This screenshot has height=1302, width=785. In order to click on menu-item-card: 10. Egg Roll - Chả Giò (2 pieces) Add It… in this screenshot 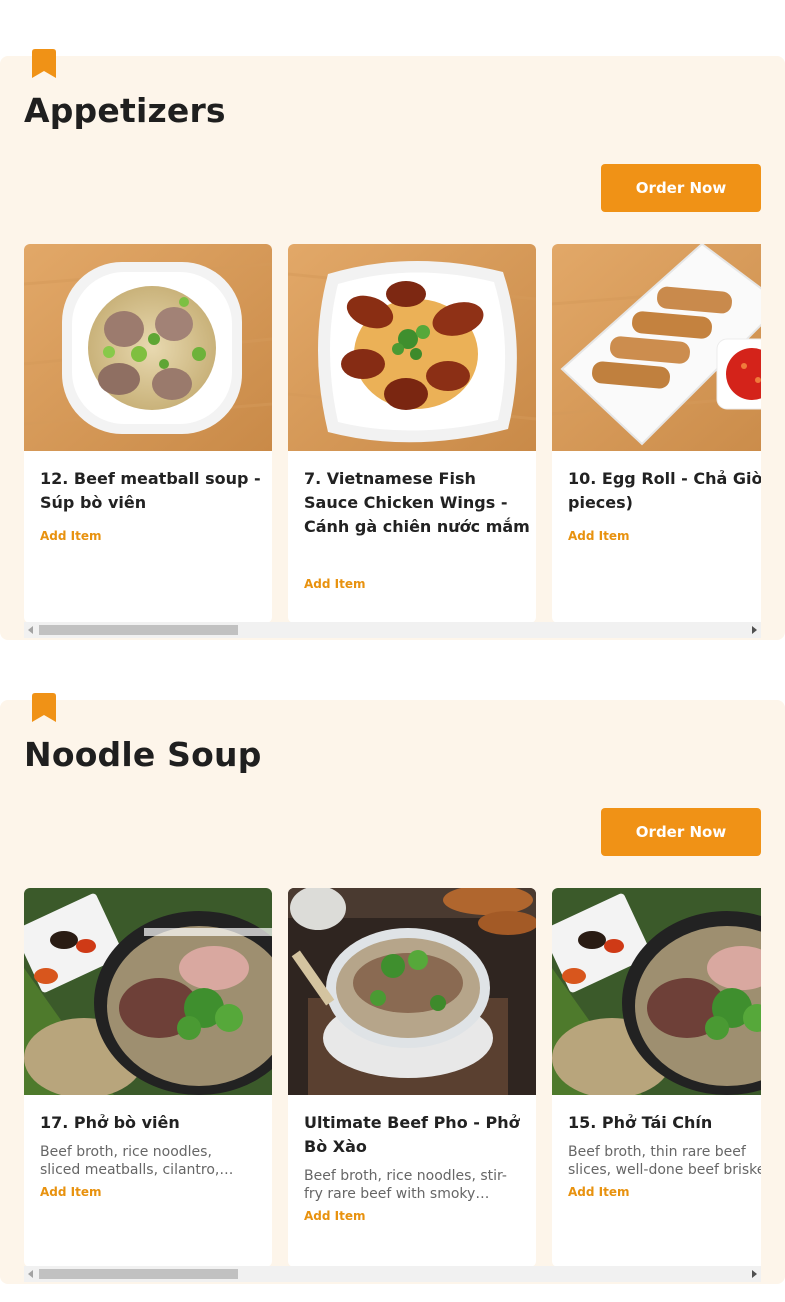, I will do `click(656, 433)`.